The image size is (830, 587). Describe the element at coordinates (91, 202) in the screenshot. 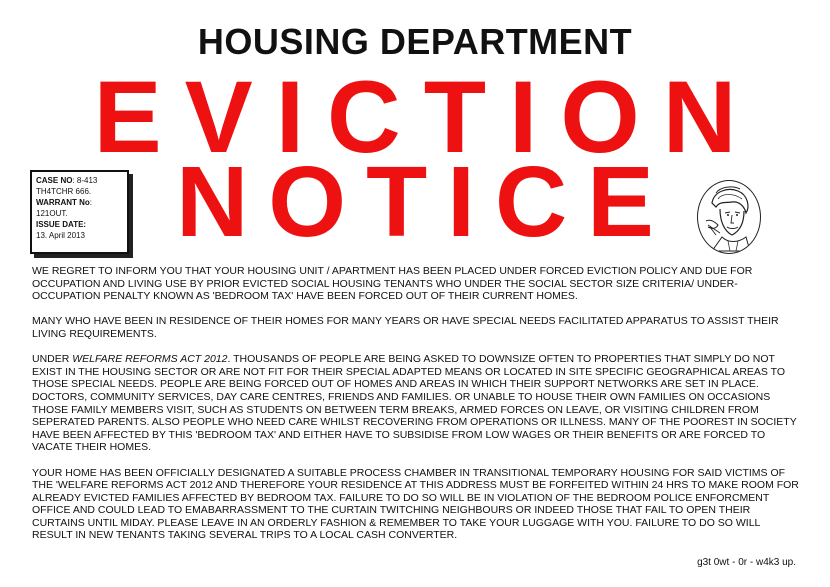

I see `warrant-sep: :` at that location.